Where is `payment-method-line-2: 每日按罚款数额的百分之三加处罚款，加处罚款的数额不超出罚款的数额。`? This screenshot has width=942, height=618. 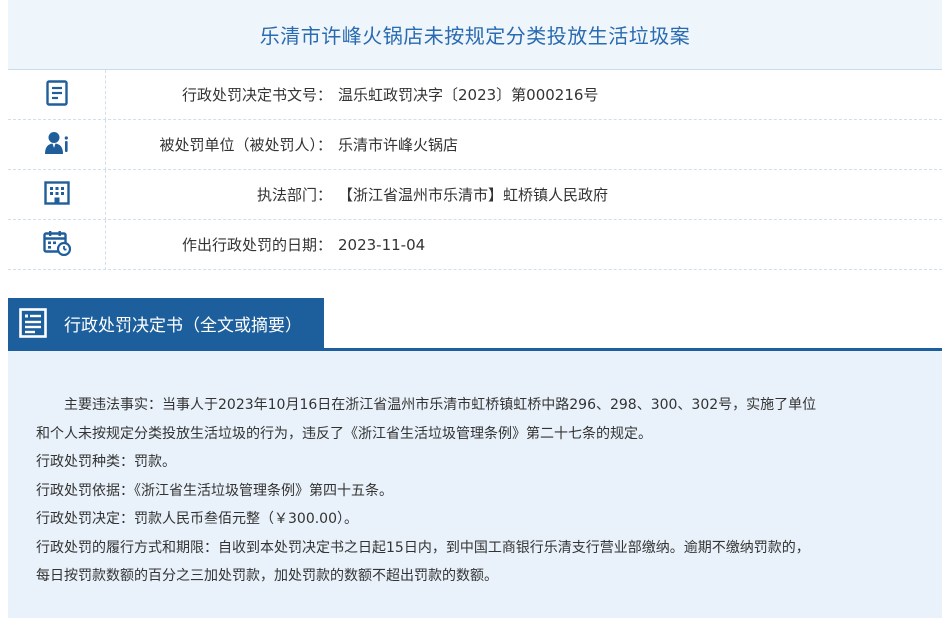
payment-method-line-2: 每日按罚款数额的百分之三加处罚款，加处罚款的数额不超出罚款的数额。 is located at coordinates (267, 576).